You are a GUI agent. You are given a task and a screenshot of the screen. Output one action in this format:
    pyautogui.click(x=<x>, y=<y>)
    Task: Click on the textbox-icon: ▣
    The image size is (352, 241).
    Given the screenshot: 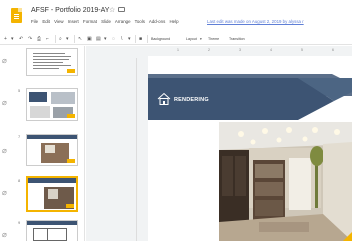 What is the action you would take?
    pyautogui.click(x=89, y=39)
    